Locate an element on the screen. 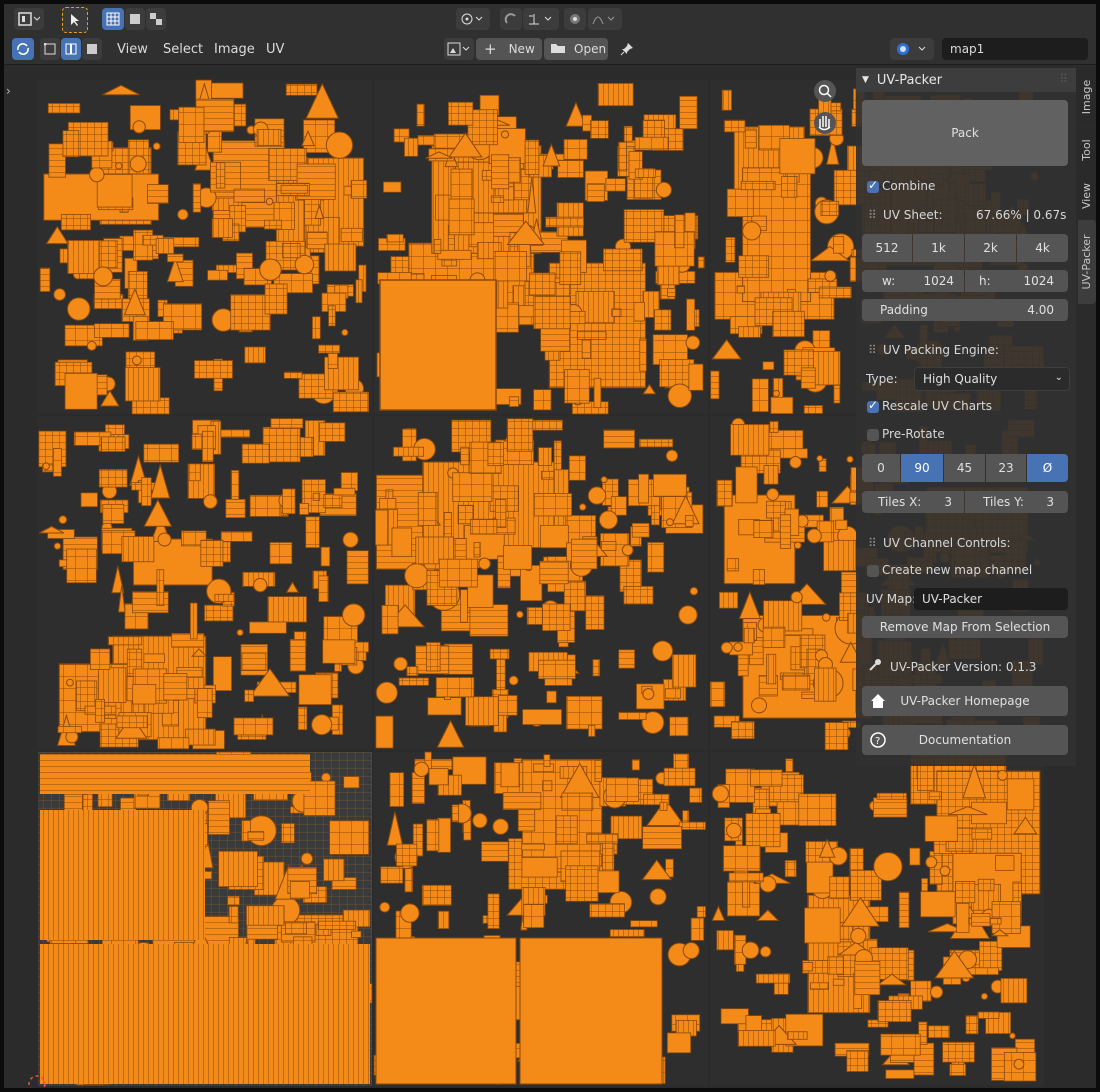 This screenshot has height=1092, width=1100. type-dropdown: High Quality ⌄ is located at coordinates (992, 379).